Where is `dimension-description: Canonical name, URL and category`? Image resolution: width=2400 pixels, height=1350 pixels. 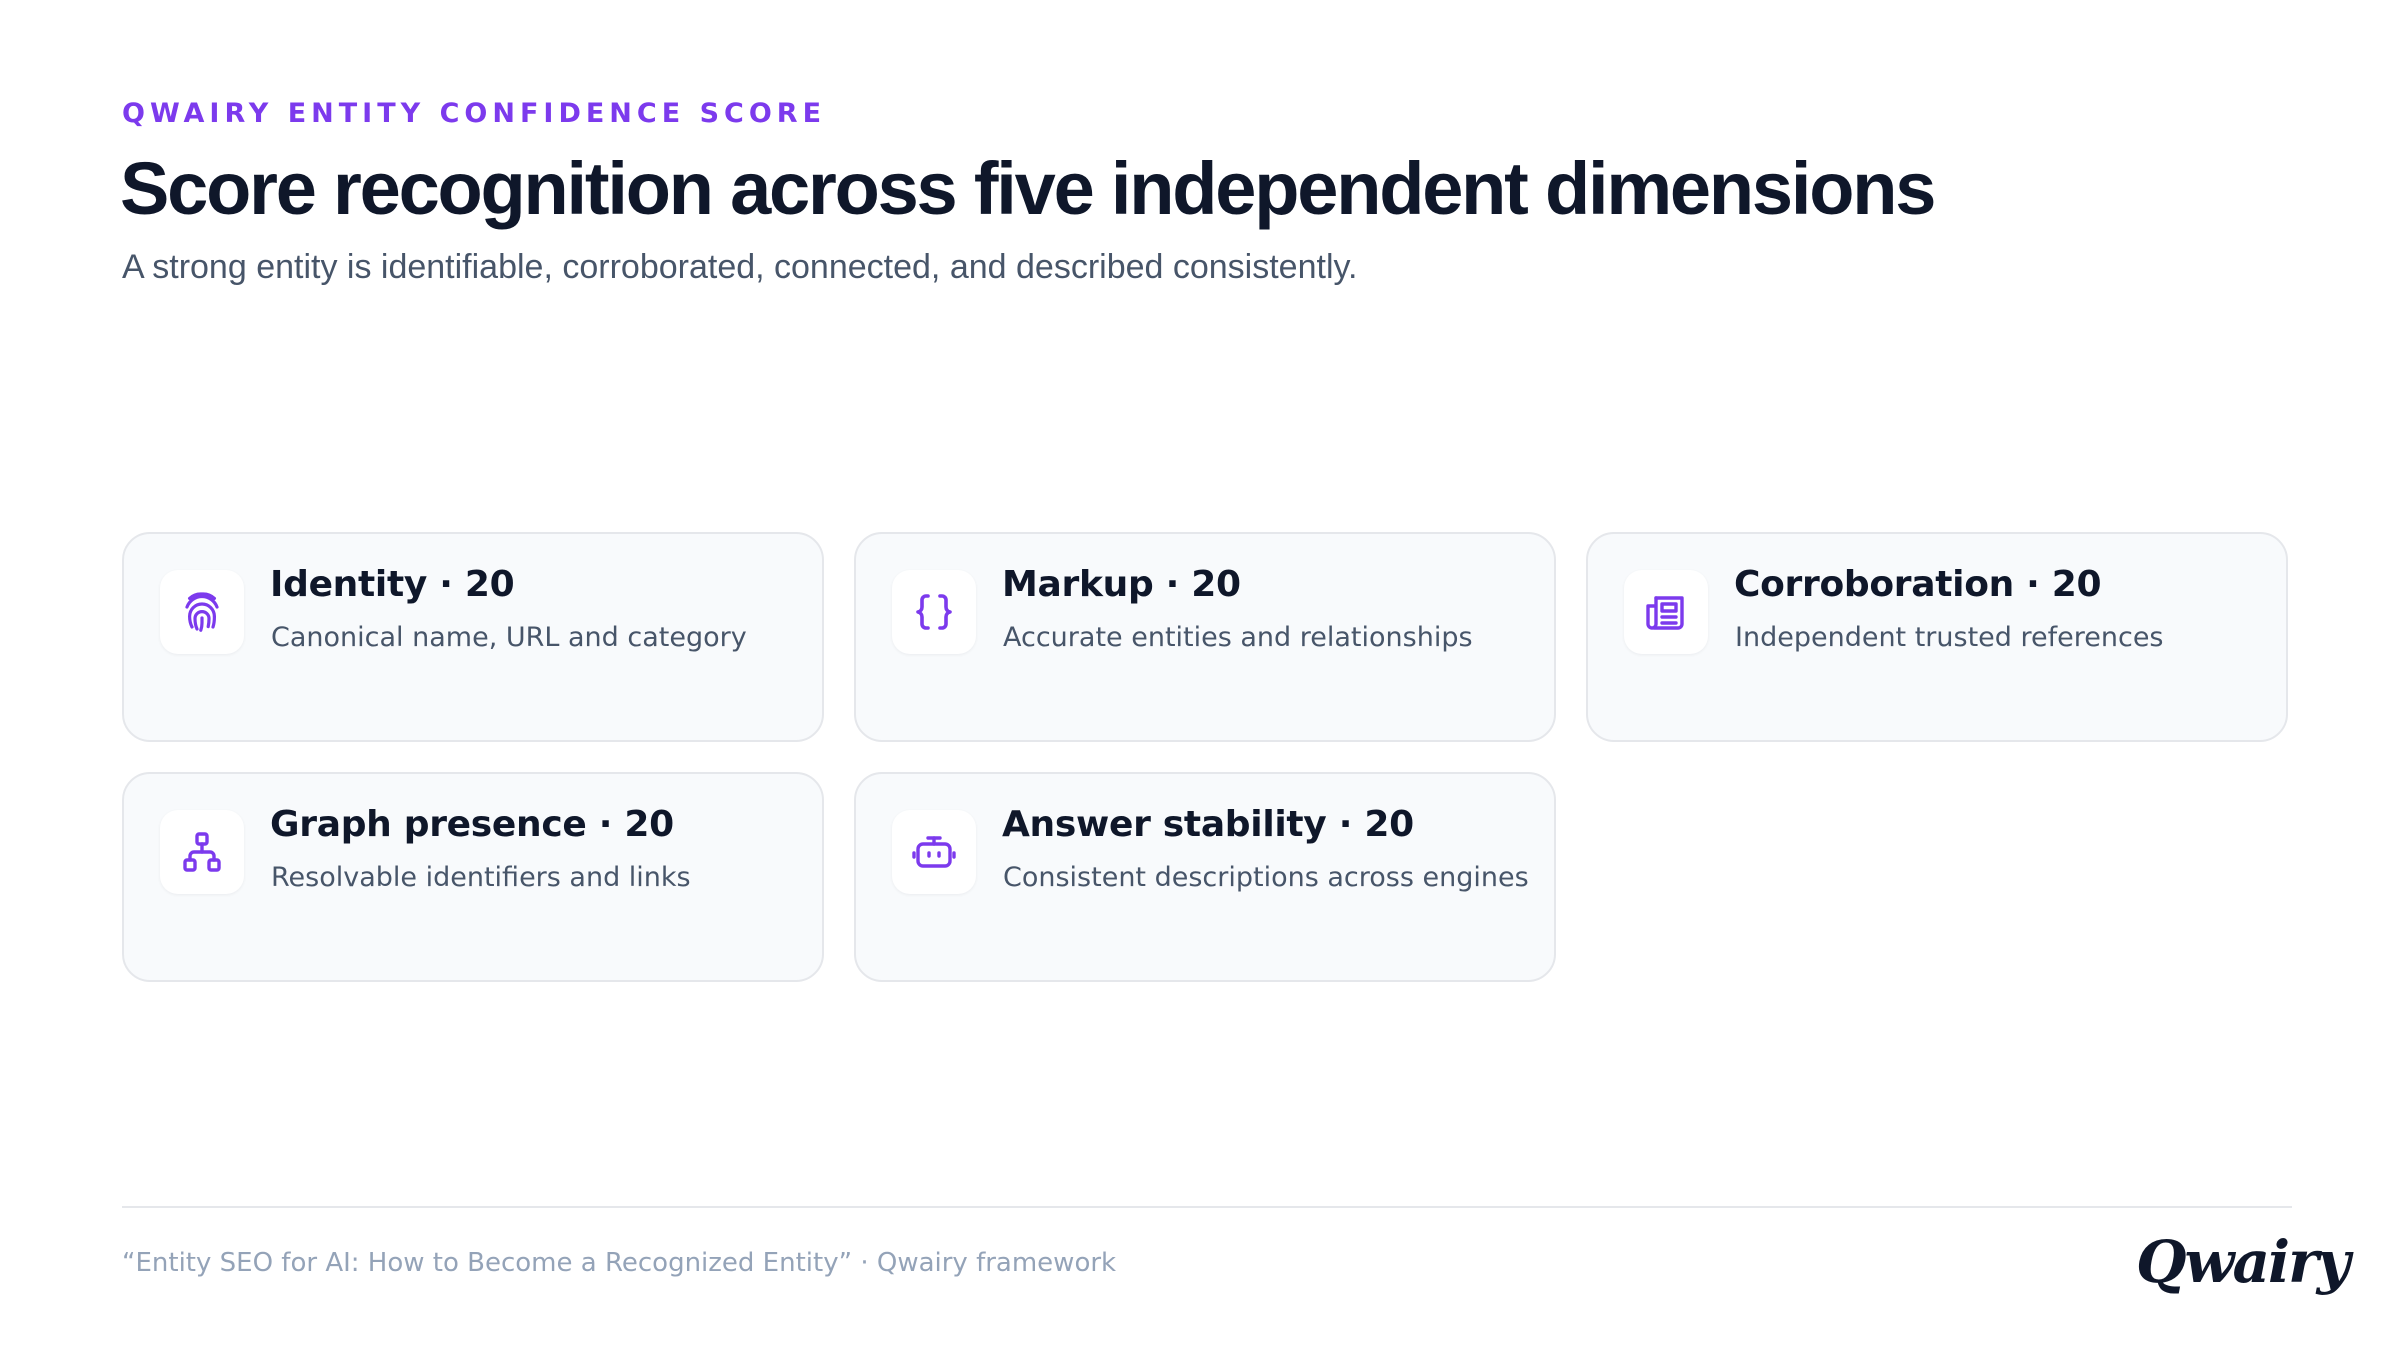 dimension-description: Canonical name, URL and category is located at coordinates (509, 637).